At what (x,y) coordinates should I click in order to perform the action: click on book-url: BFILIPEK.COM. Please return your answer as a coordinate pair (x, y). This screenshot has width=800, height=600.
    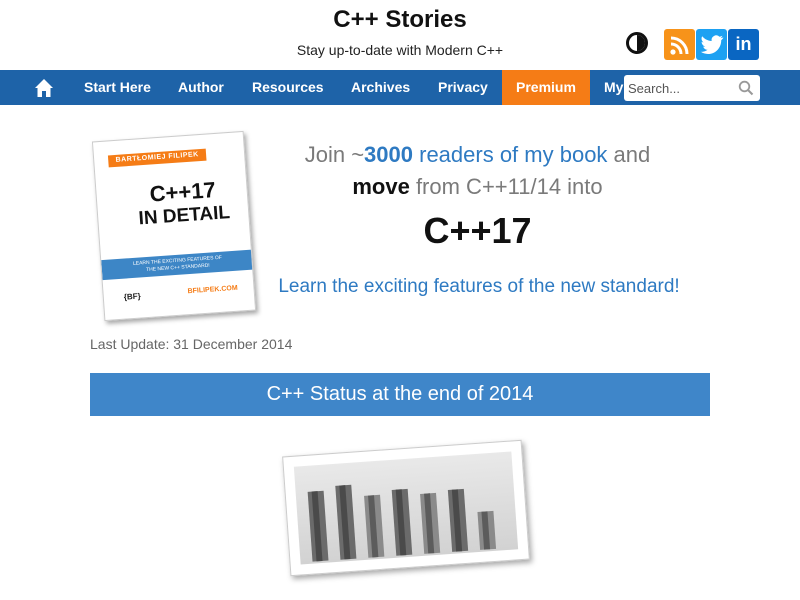
    Looking at the image, I should click on (212, 290).